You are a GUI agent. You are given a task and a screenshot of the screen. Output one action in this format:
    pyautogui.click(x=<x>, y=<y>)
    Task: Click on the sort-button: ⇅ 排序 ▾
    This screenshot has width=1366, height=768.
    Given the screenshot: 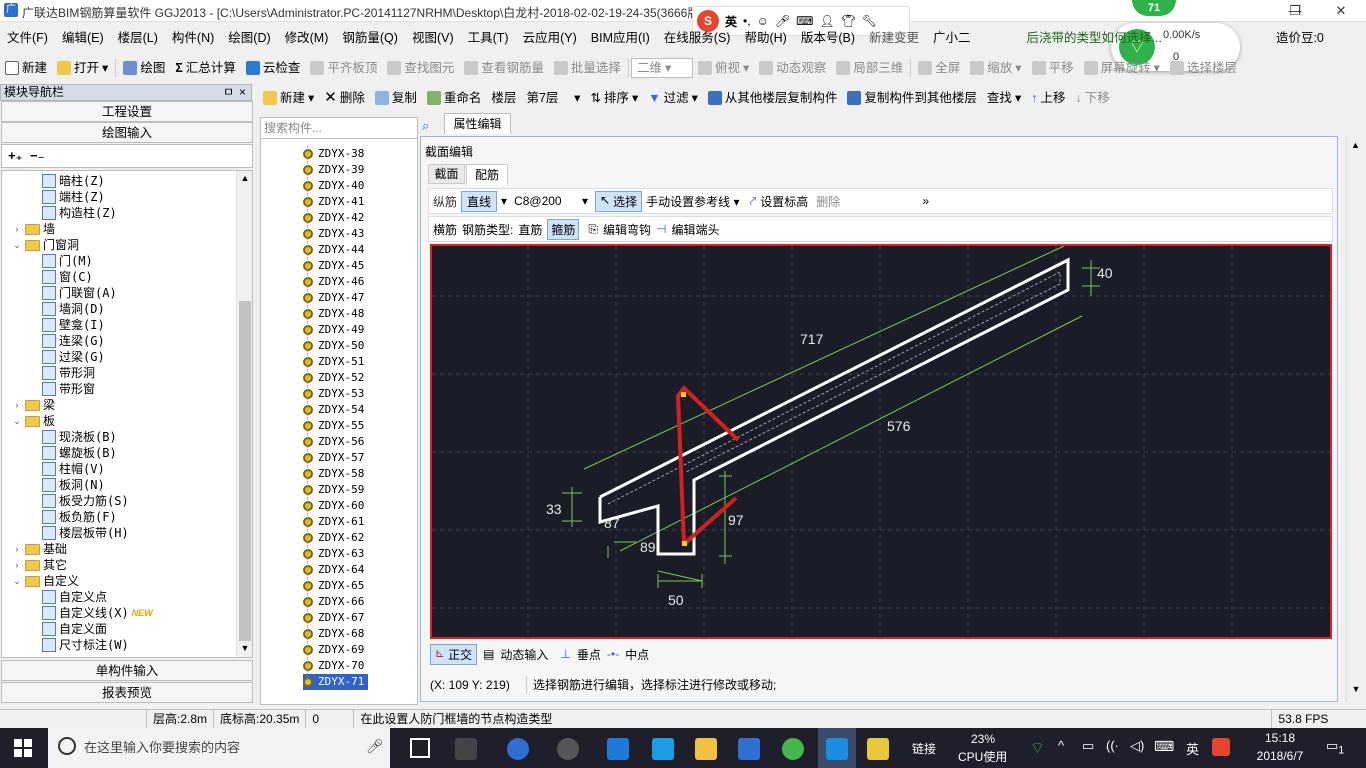 What is the action you would take?
    pyautogui.click(x=614, y=98)
    